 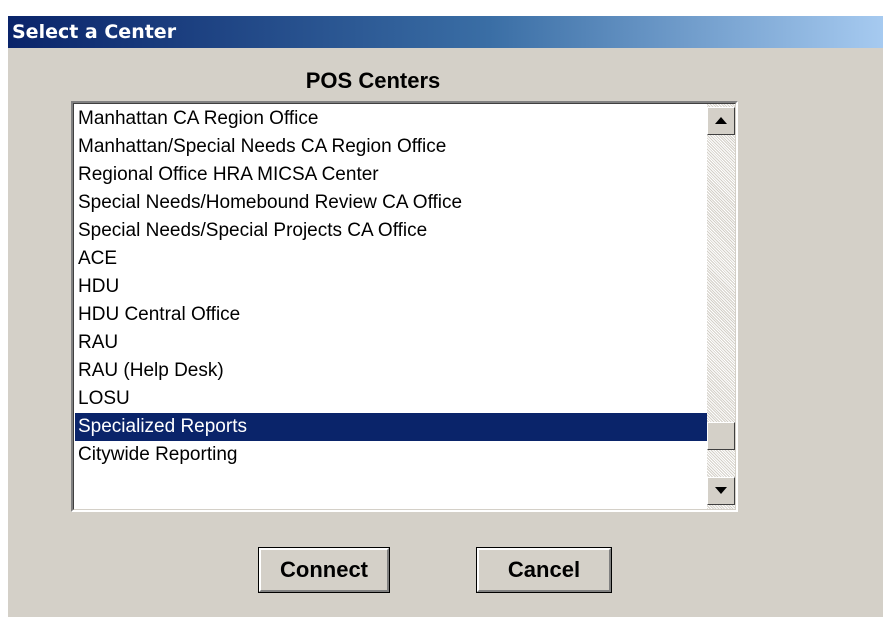 I want to click on cancel-button: Cancel, so click(x=544, y=570).